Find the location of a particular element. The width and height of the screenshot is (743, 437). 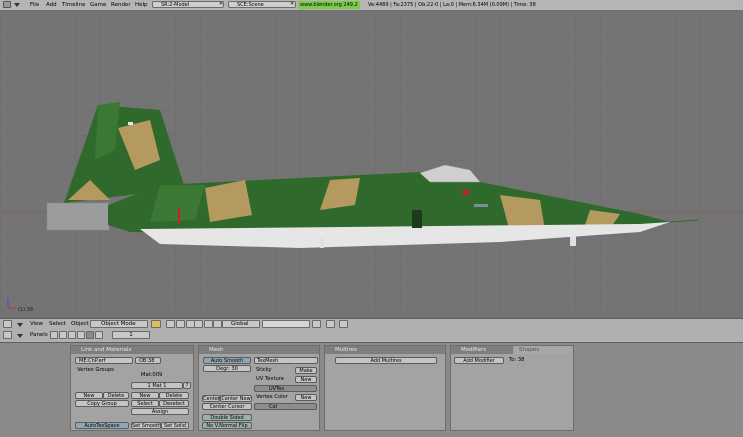

vertex-color-label: Vertex Color is located at coordinates (272, 397).